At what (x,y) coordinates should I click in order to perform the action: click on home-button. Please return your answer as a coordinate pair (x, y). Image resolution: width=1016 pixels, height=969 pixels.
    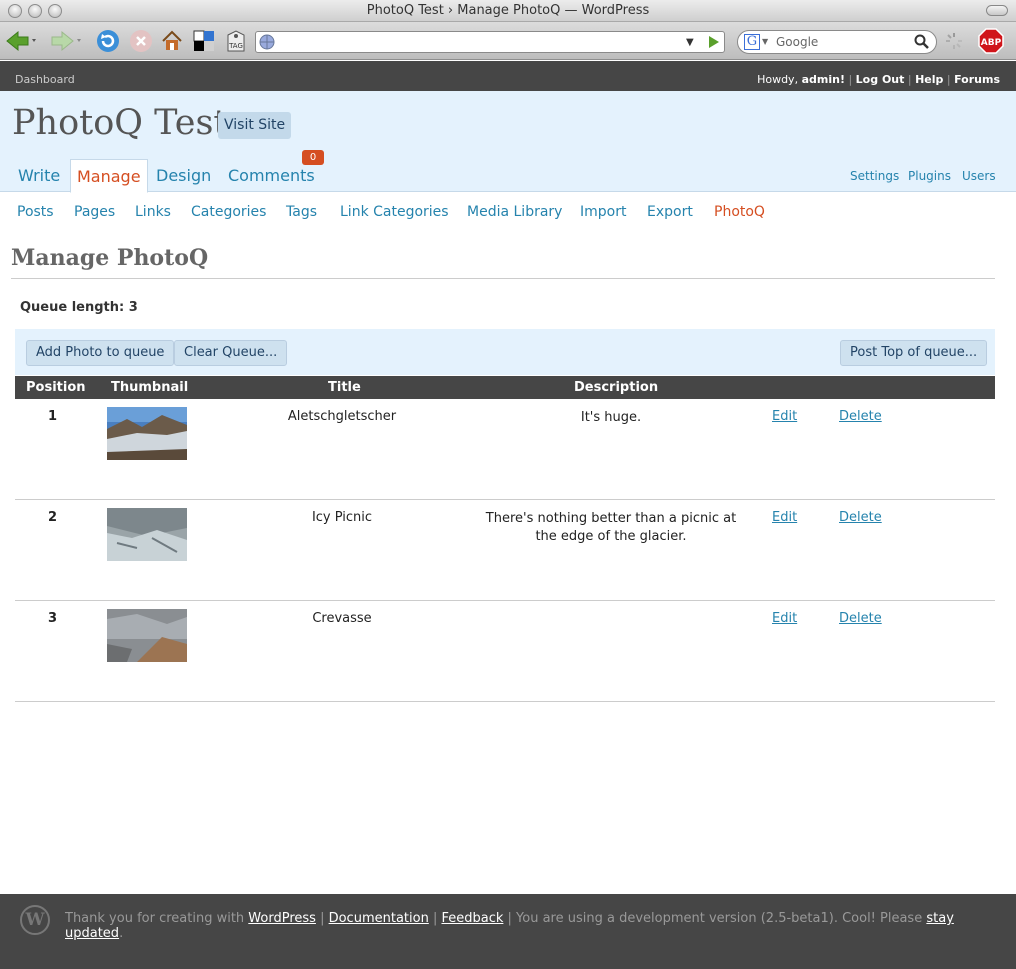
    Looking at the image, I should click on (172, 41).